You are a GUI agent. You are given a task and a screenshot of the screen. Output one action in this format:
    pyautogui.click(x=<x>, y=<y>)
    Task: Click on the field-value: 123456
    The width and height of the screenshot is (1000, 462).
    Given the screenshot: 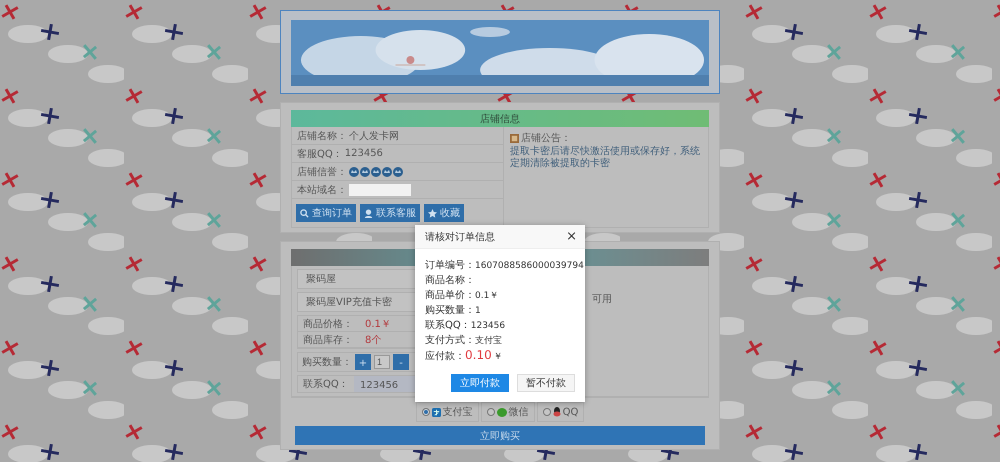 What is the action you would take?
    pyautogui.click(x=363, y=153)
    